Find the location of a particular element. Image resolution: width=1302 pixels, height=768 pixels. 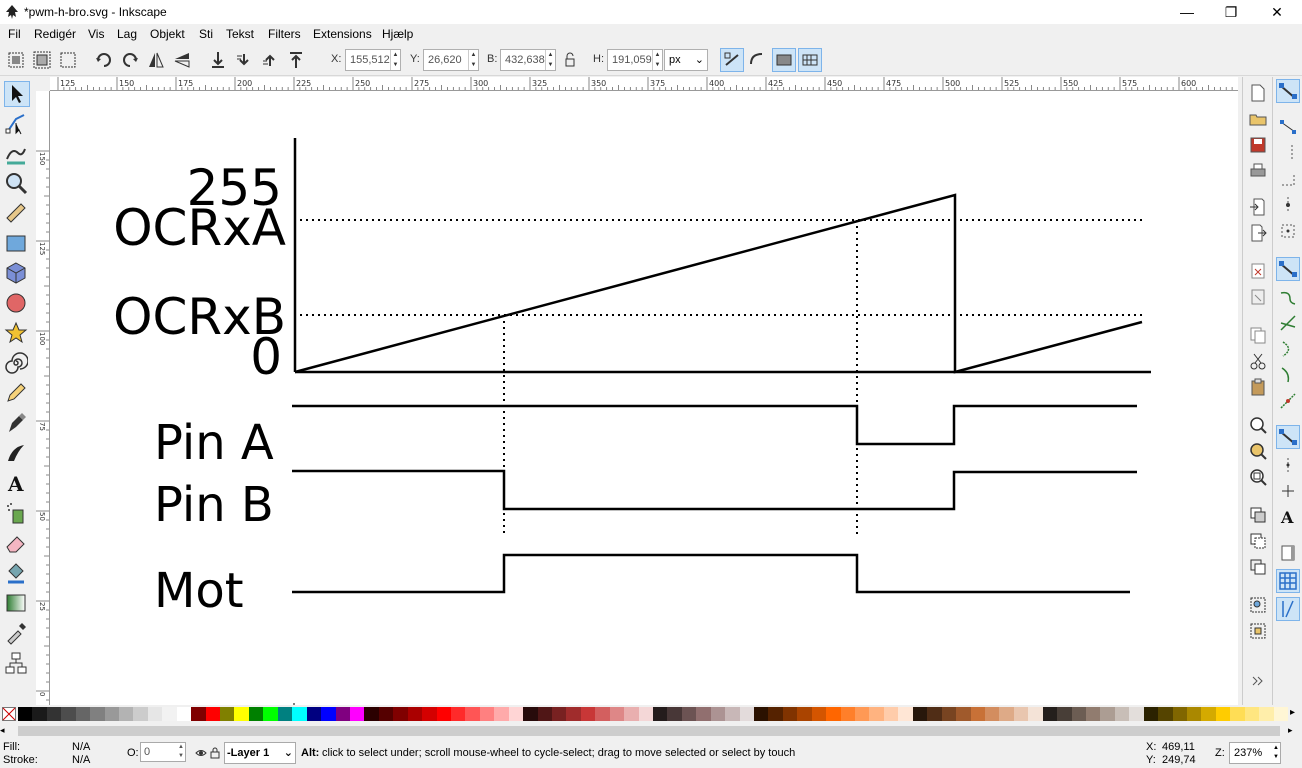

pen-tool is located at coordinates (17, 424).